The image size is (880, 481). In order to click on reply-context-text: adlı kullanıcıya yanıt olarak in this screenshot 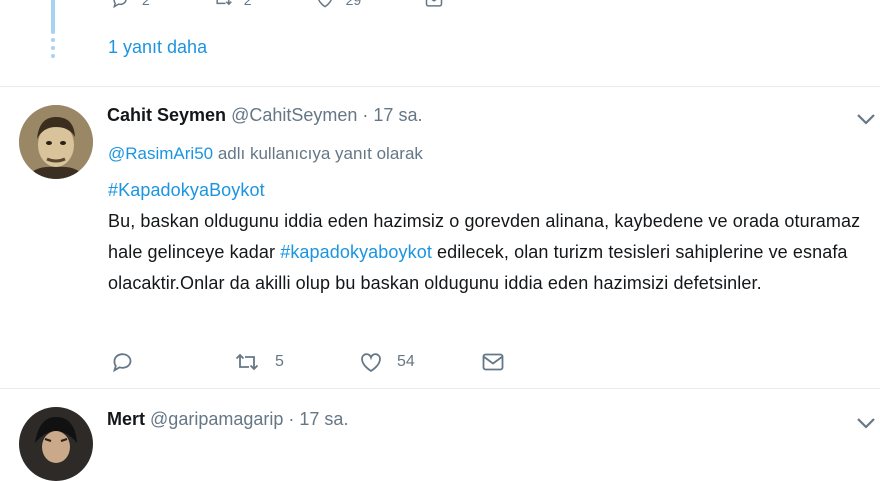, I will do `click(318, 153)`.